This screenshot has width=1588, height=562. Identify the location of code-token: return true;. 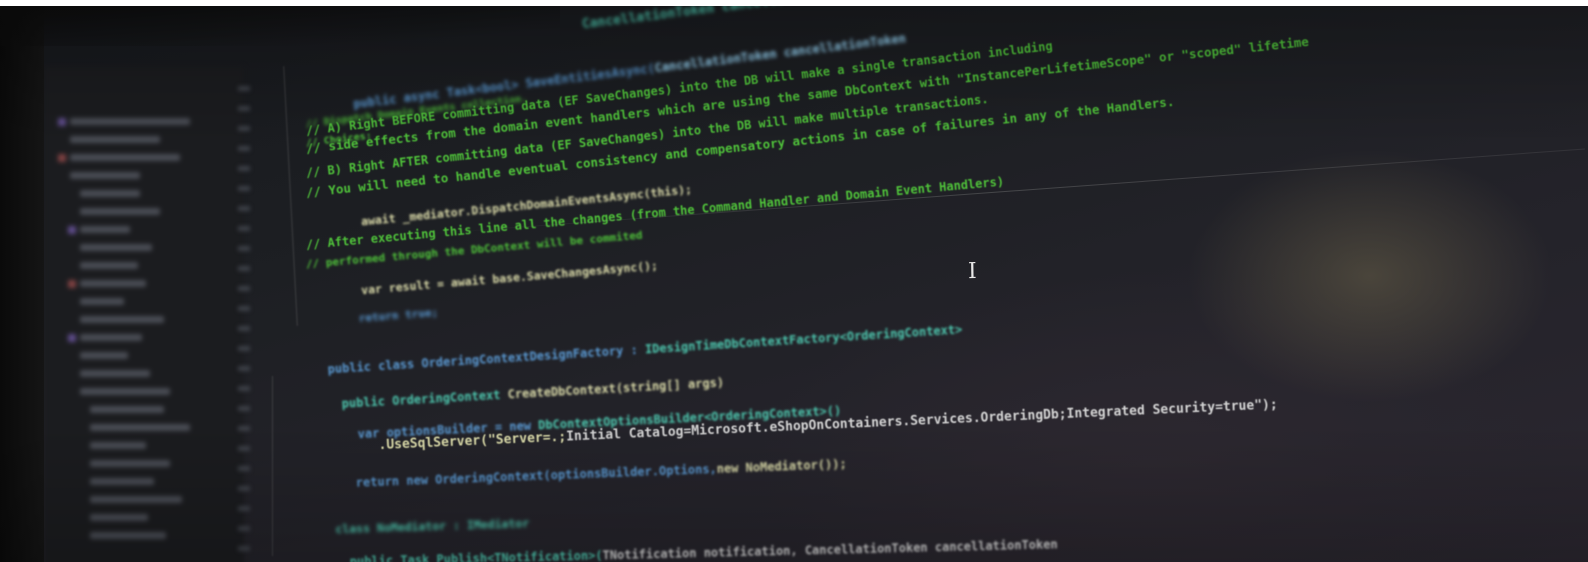
(398, 315).